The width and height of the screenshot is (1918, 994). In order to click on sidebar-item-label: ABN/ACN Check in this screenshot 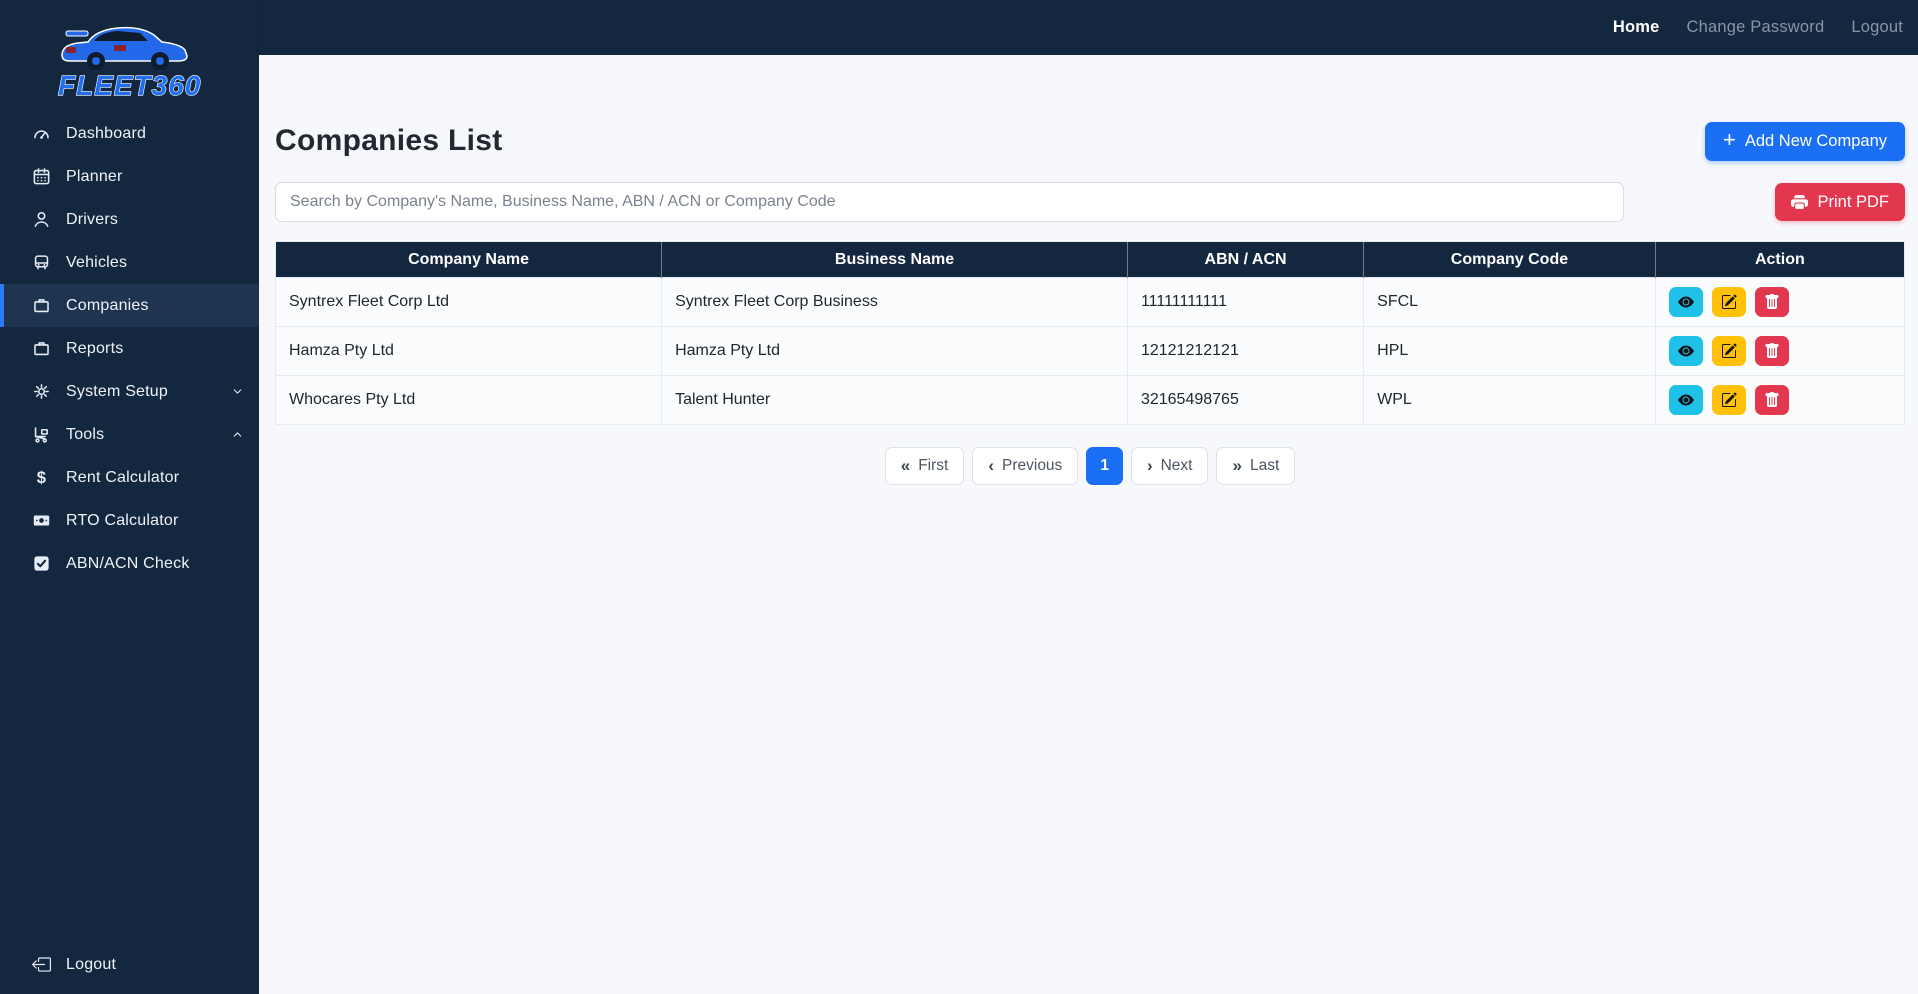, I will do `click(128, 563)`.